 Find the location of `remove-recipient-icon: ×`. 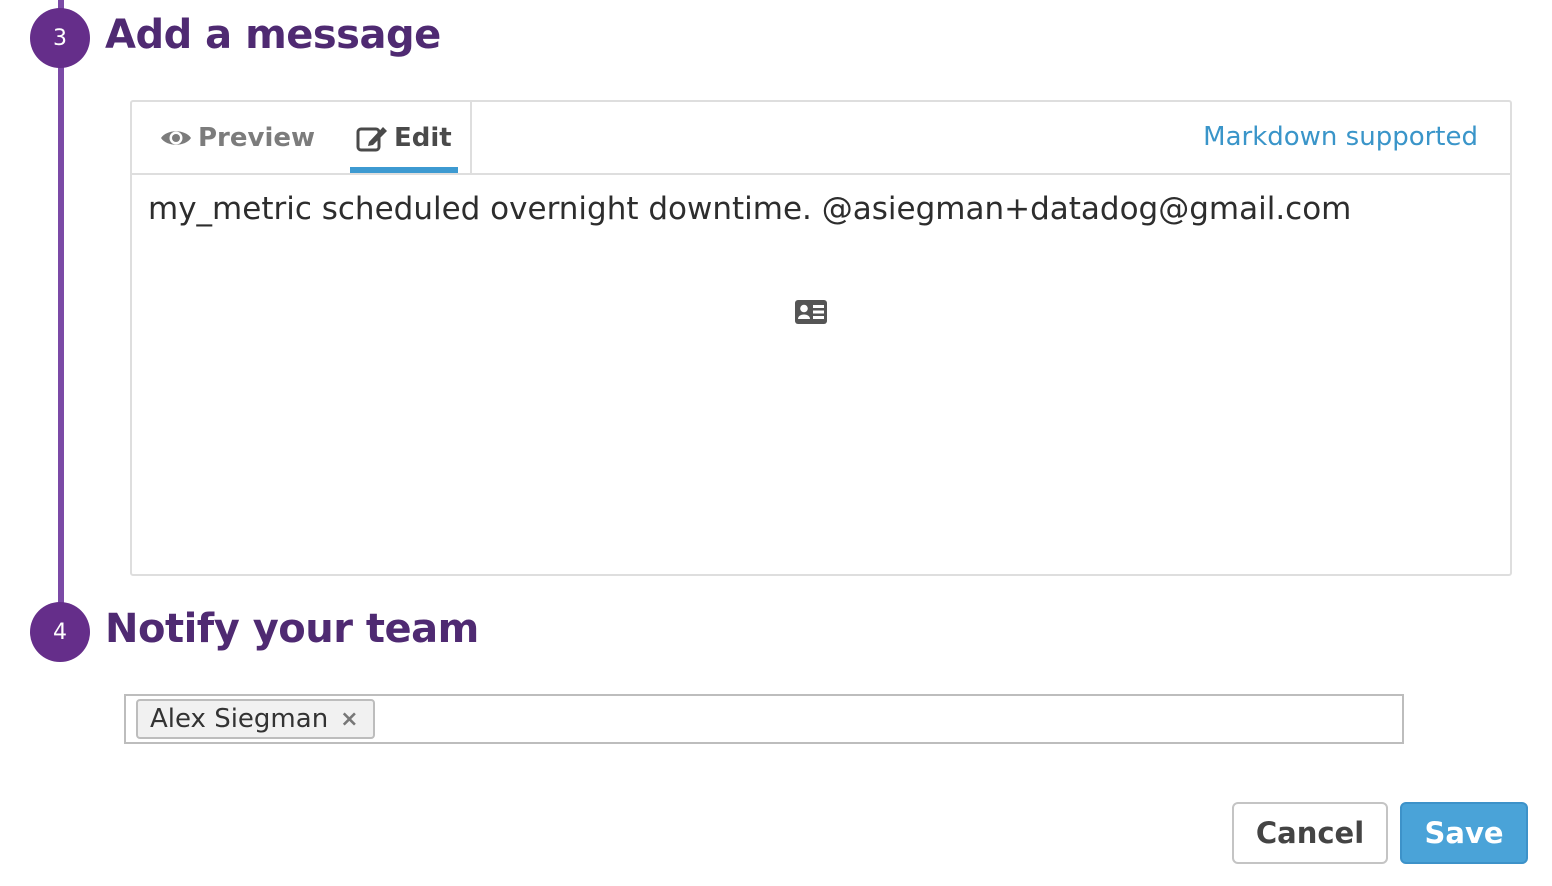

remove-recipient-icon: × is located at coordinates (349, 719).